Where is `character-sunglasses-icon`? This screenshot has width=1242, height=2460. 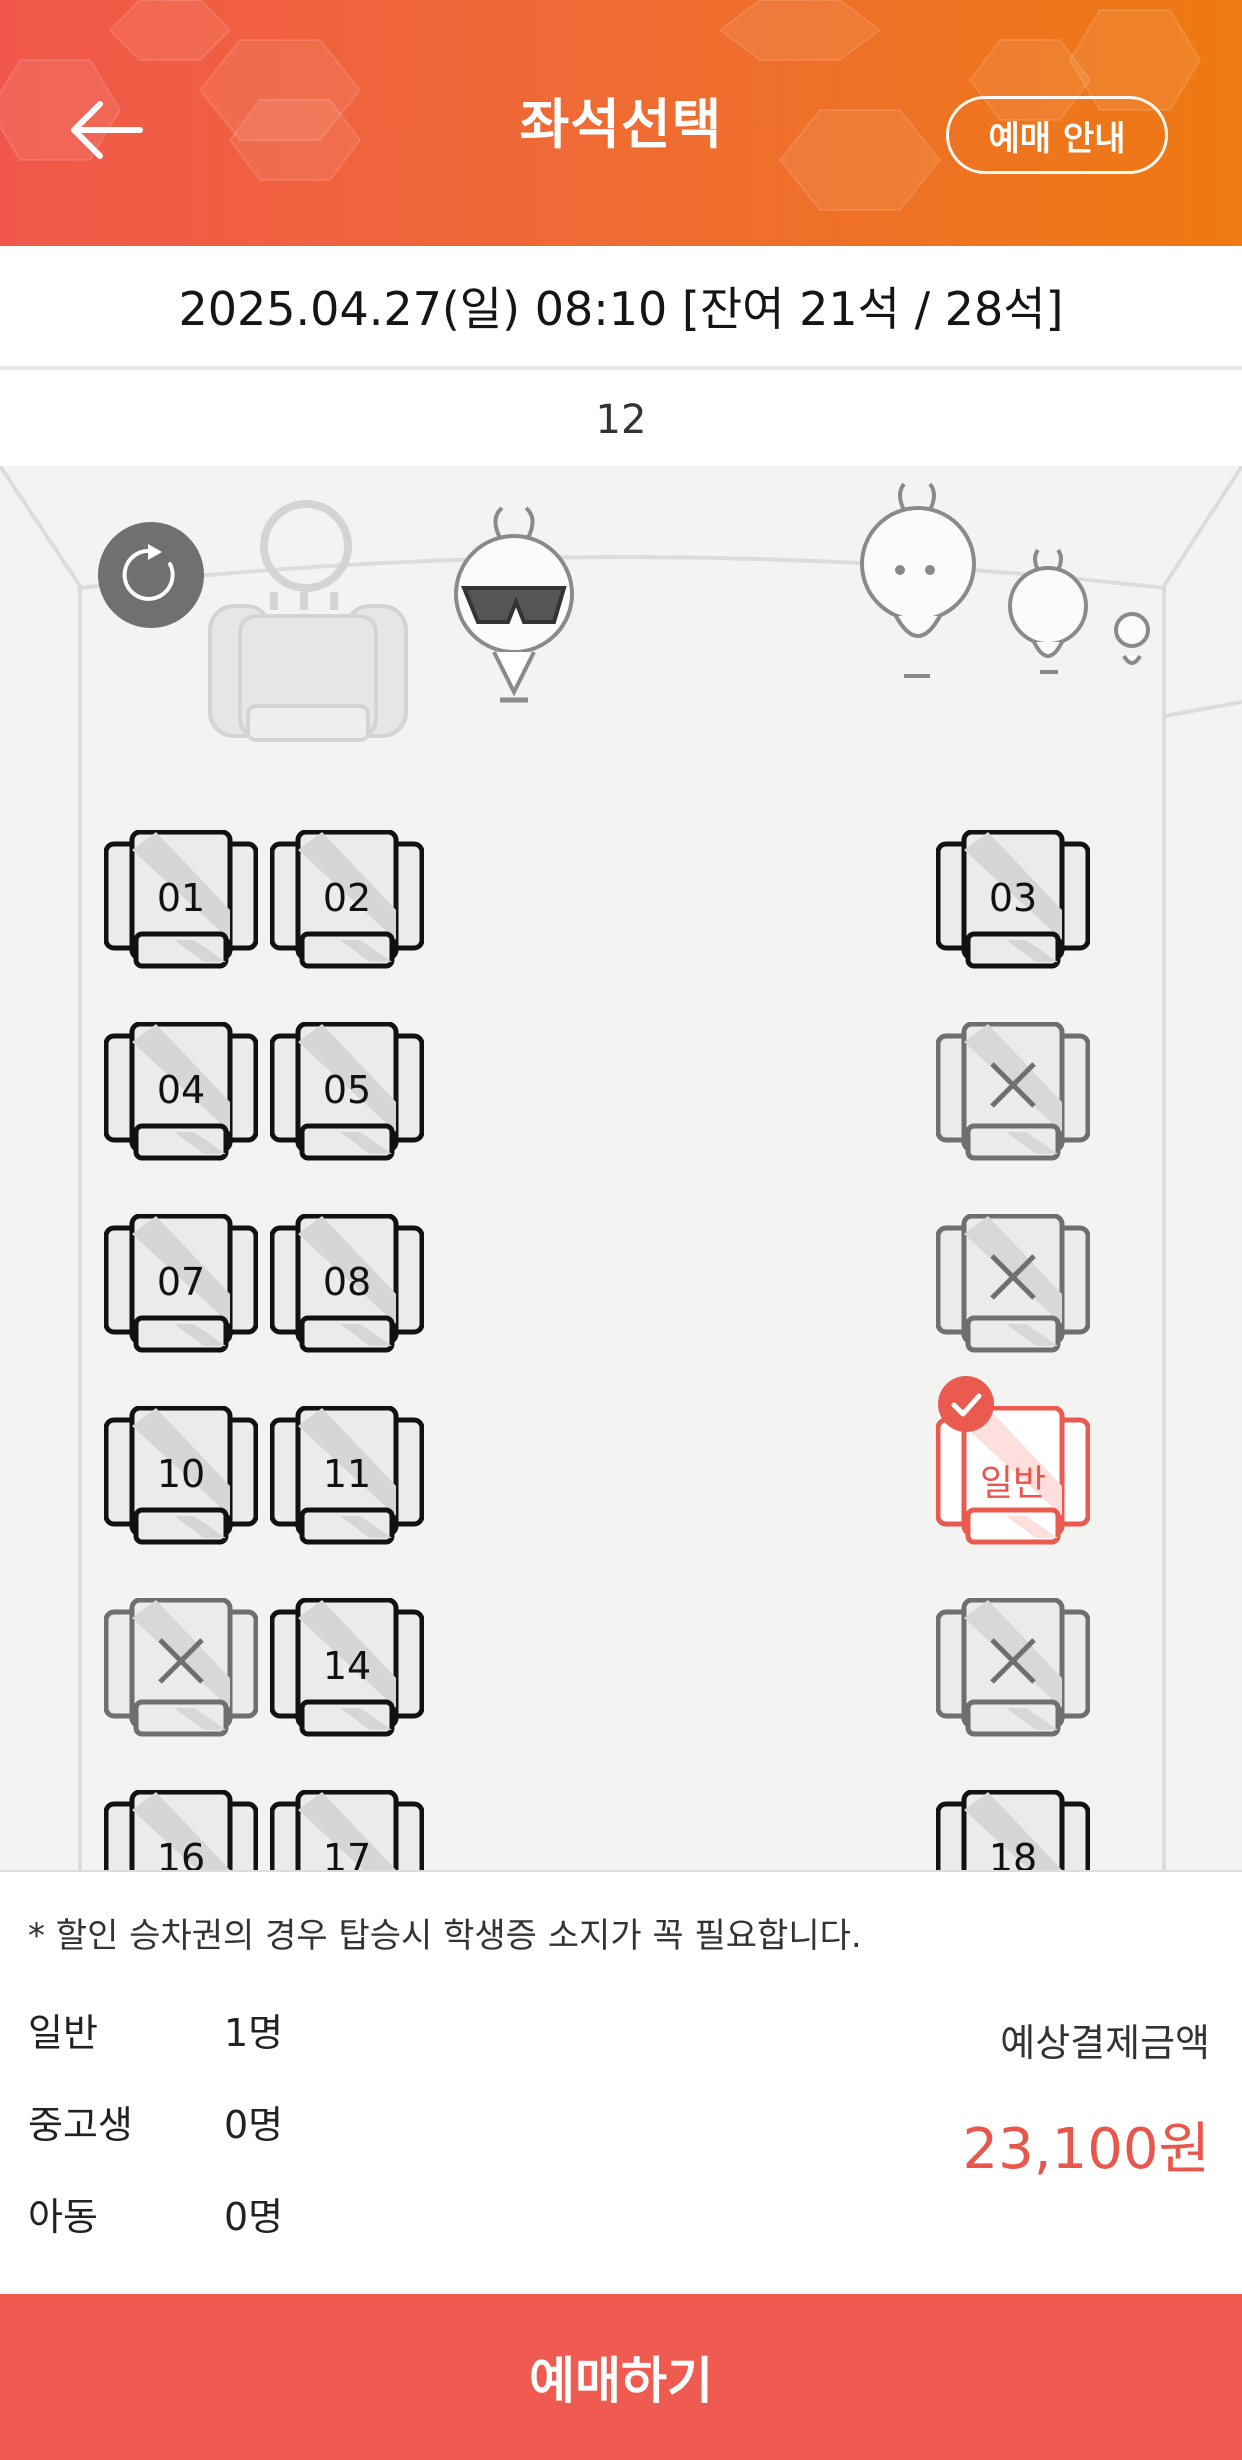 character-sunglasses-icon is located at coordinates (514, 604).